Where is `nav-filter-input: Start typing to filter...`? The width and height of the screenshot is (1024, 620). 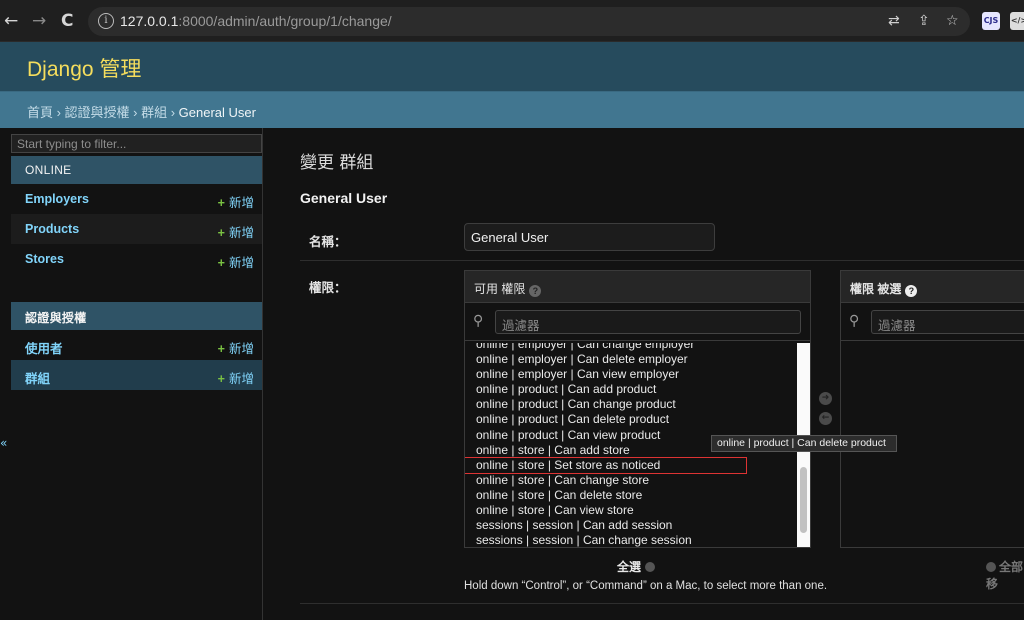 nav-filter-input: Start typing to filter... is located at coordinates (136, 143).